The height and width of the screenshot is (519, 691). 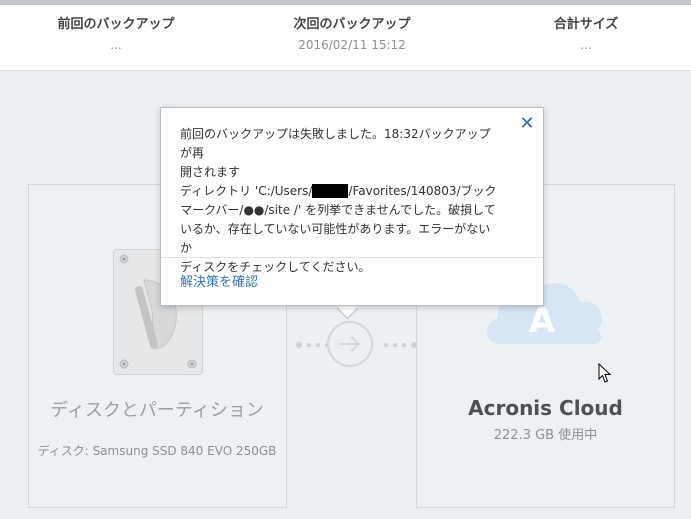 What do you see at coordinates (210, 172) in the screenshot?
I see `error-message-line: 開されます` at bounding box center [210, 172].